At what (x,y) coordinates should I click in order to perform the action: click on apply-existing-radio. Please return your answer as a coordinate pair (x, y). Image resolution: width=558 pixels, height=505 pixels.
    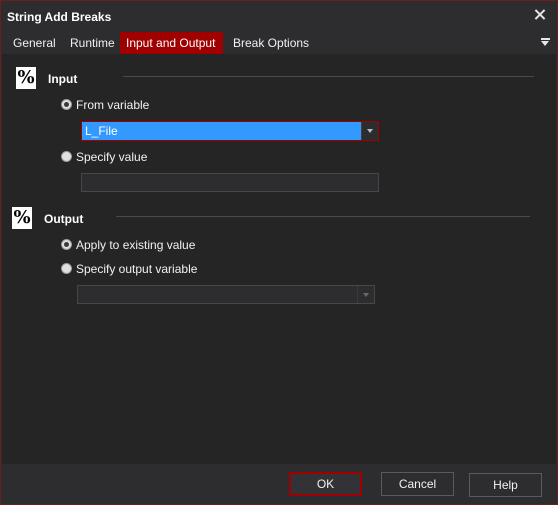
    Looking at the image, I should click on (66, 244).